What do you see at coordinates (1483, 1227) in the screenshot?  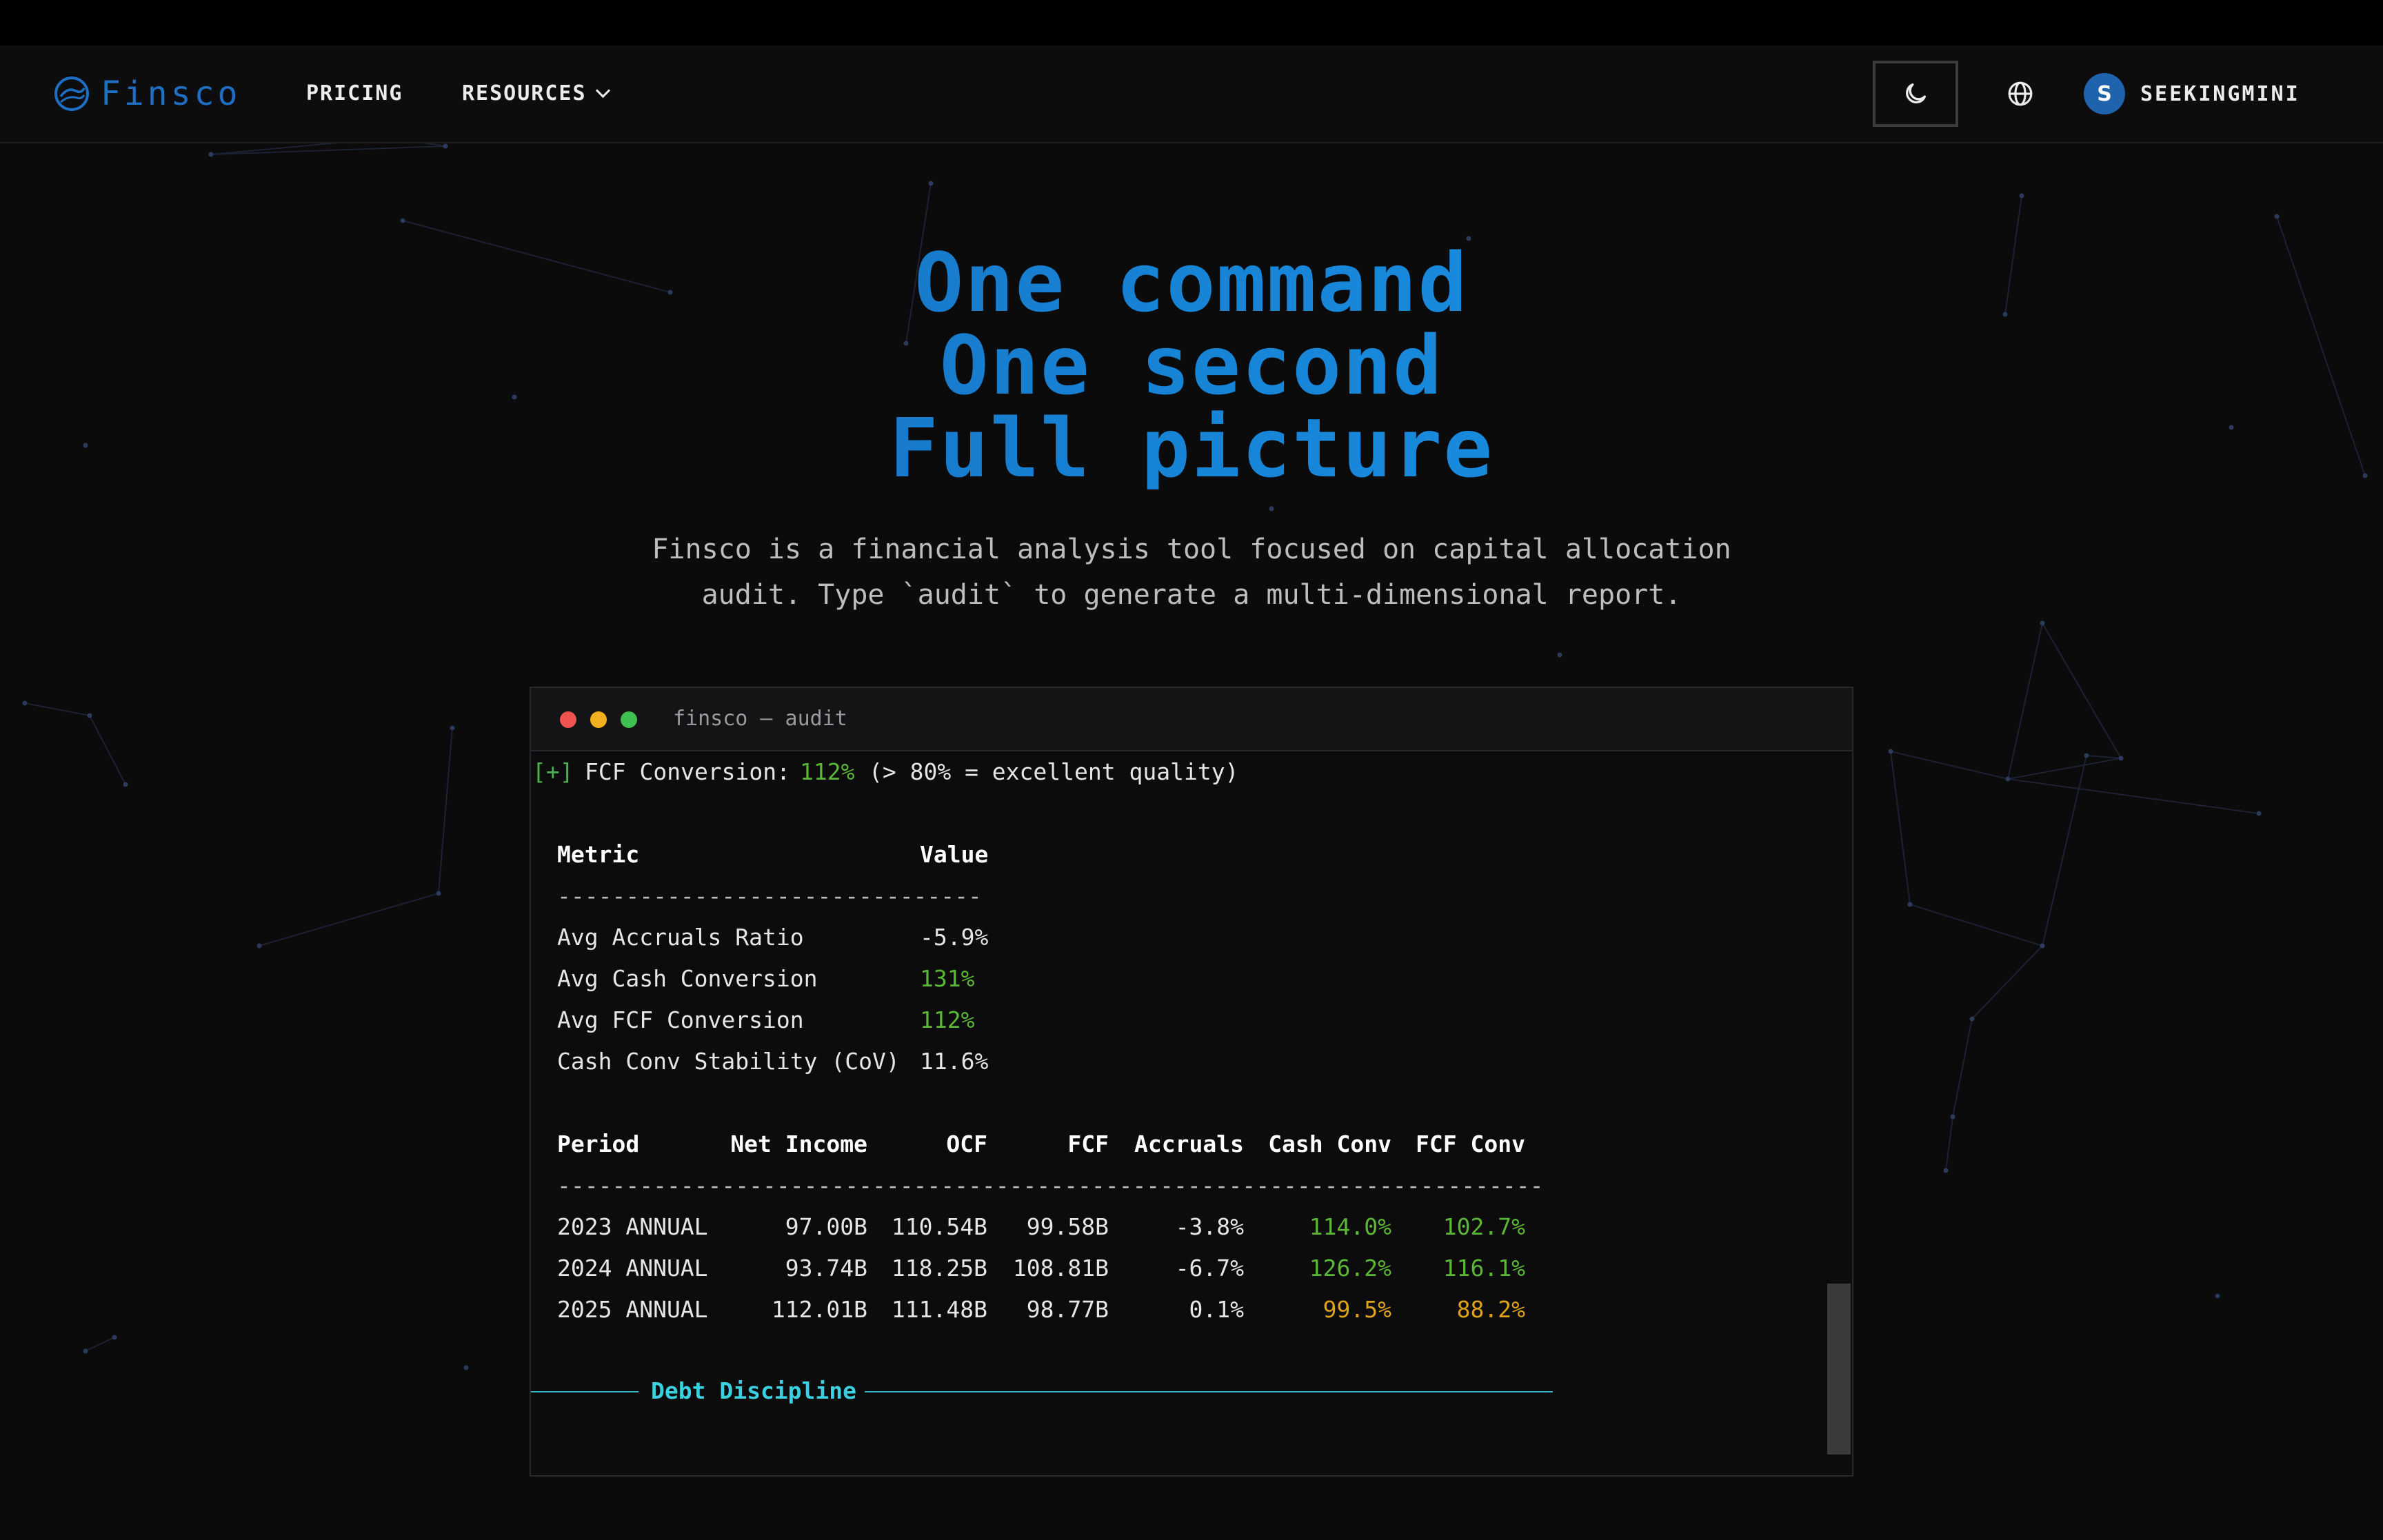 I see `fcf-conv-cell: 102.7%` at bounding box center [1483, 1227].